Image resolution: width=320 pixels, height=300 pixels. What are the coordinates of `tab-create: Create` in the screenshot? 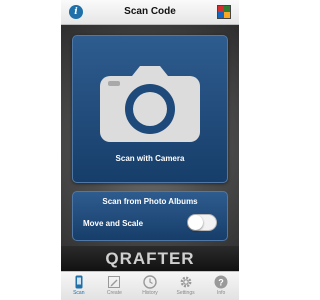 It's located at (115, 286).